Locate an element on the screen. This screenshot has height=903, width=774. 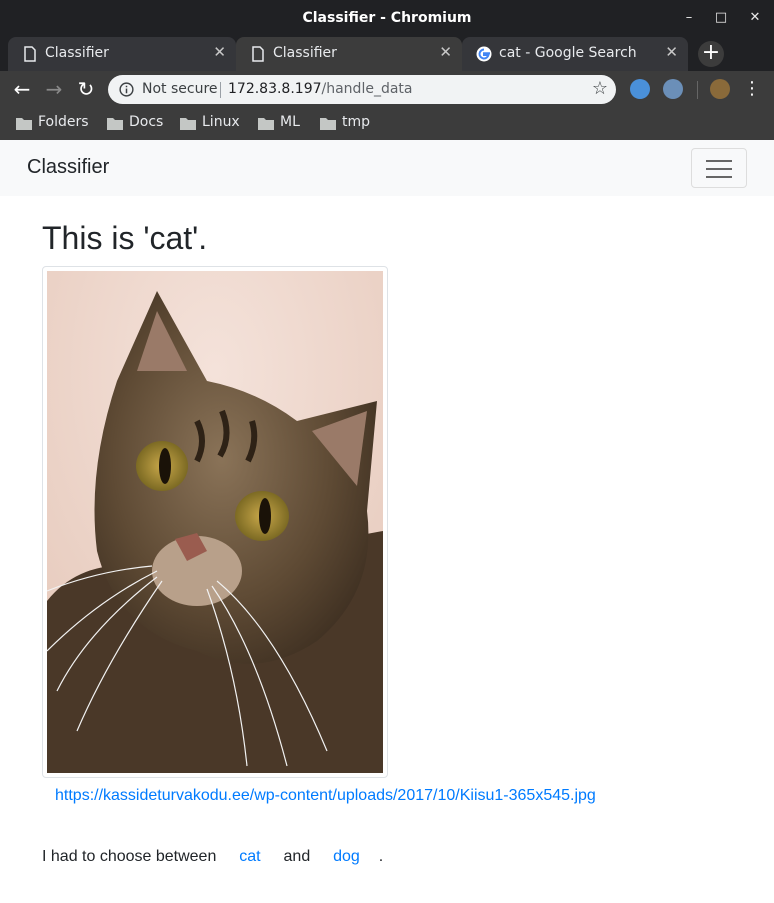
security-label: Not secure is located at coordinates (180, 89).